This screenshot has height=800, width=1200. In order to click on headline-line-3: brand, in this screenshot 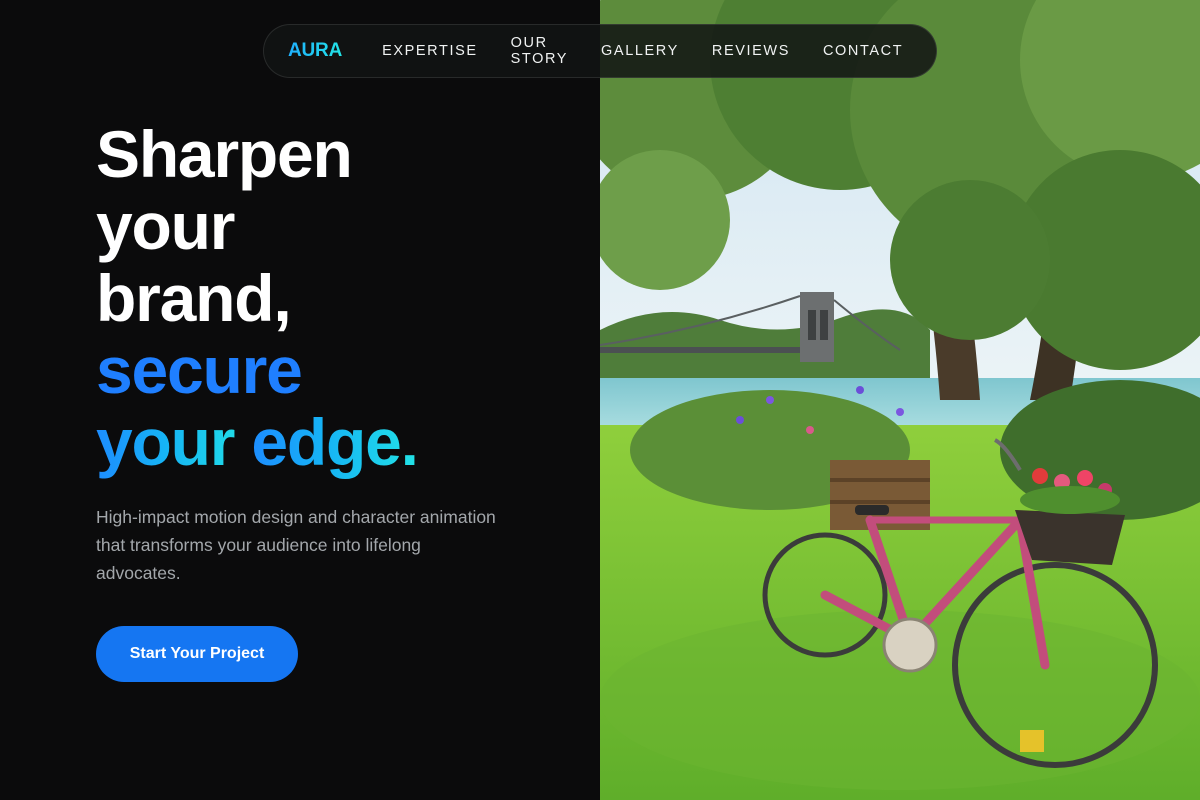, I will do `click(194, 298)`.